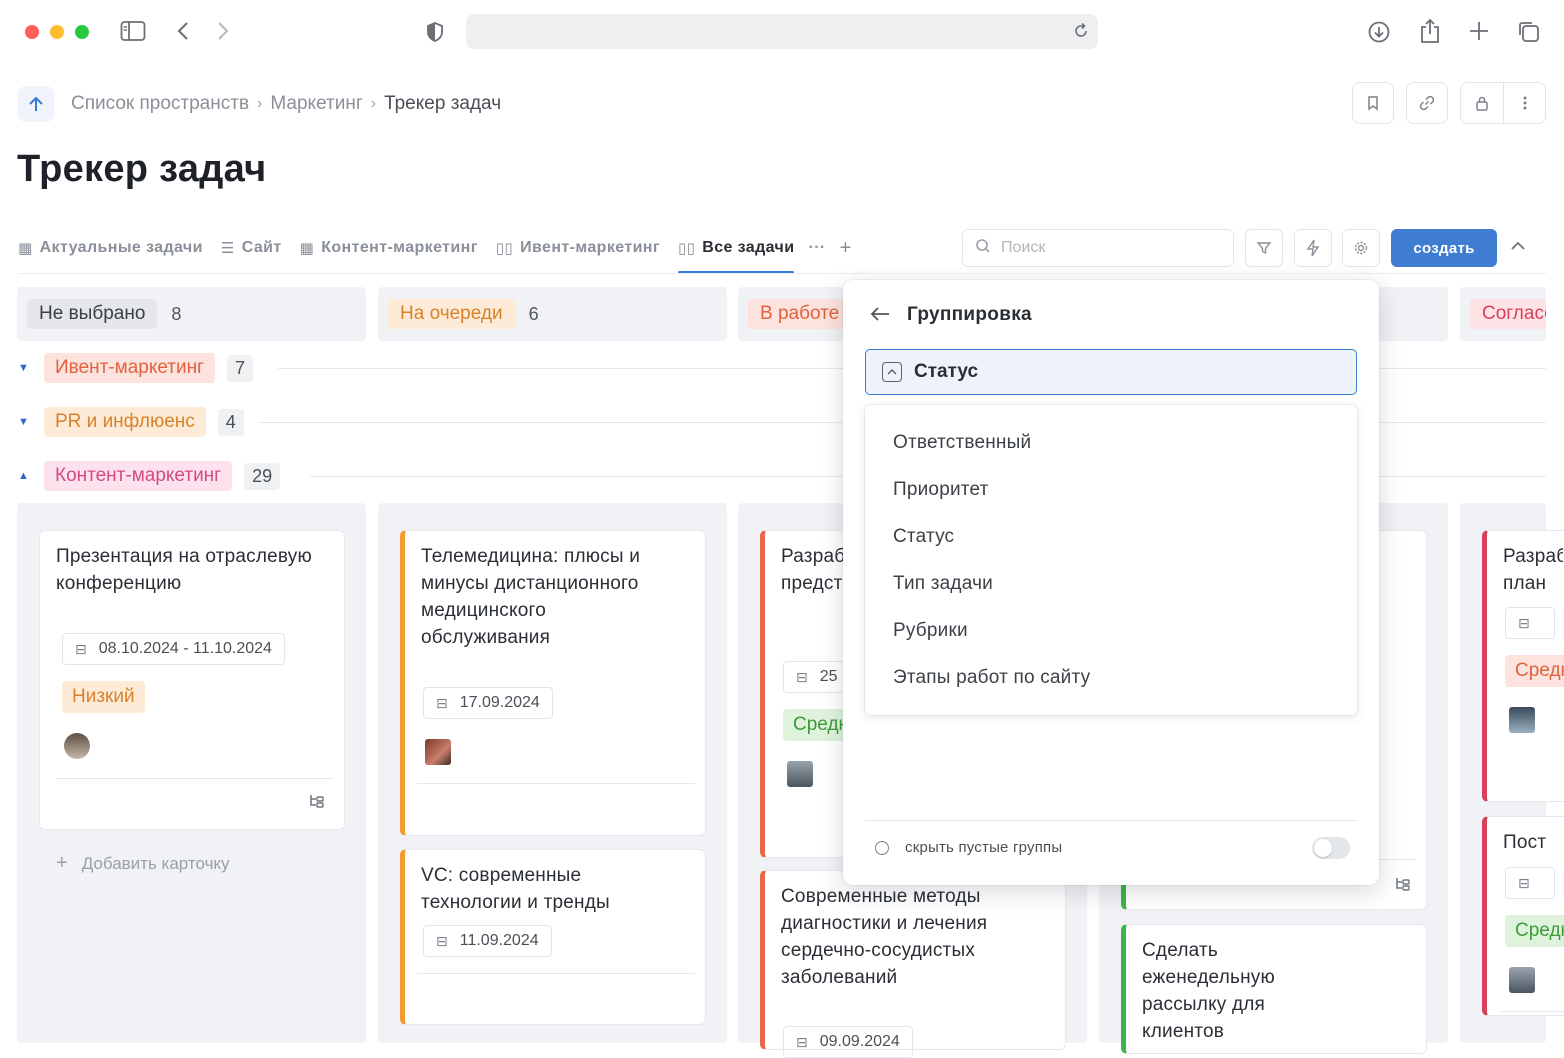  I want to click on tab-site: ☰ Сайт, so click(251, 248).